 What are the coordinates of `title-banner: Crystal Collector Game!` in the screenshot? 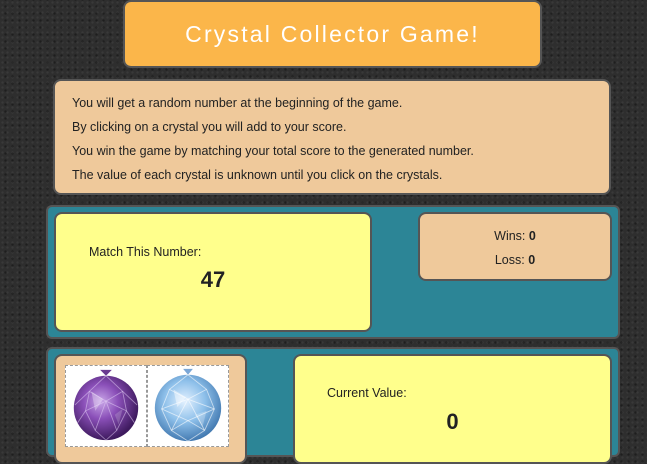 It's located at (332, 34).